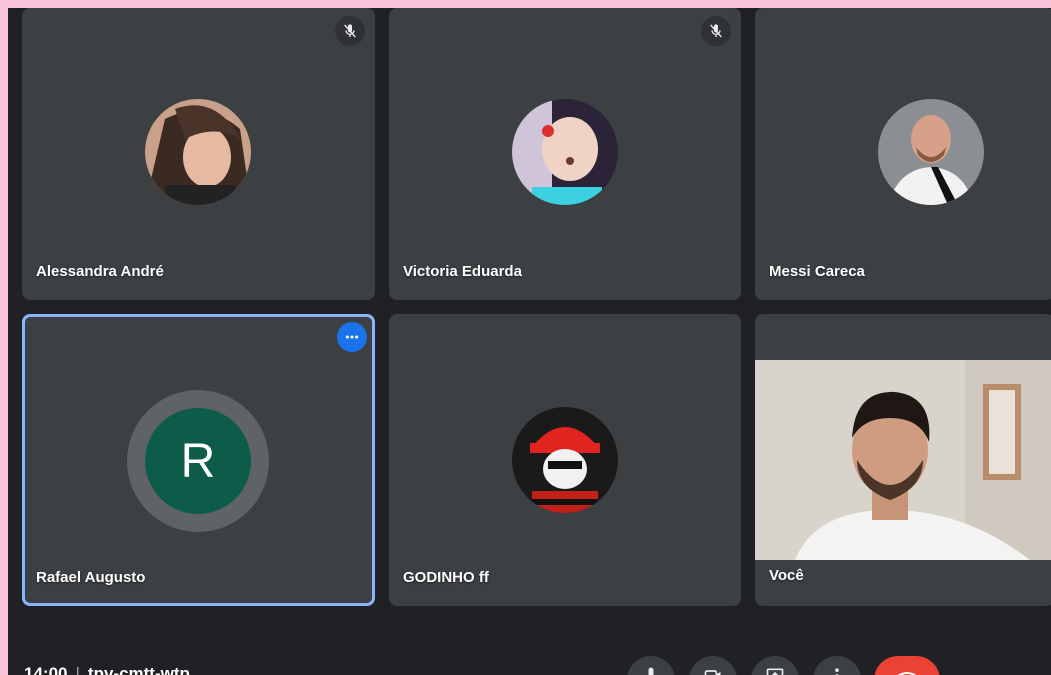 The image size is (1051, 675). I want to click on avatar-initial: R, so click(198, 461).